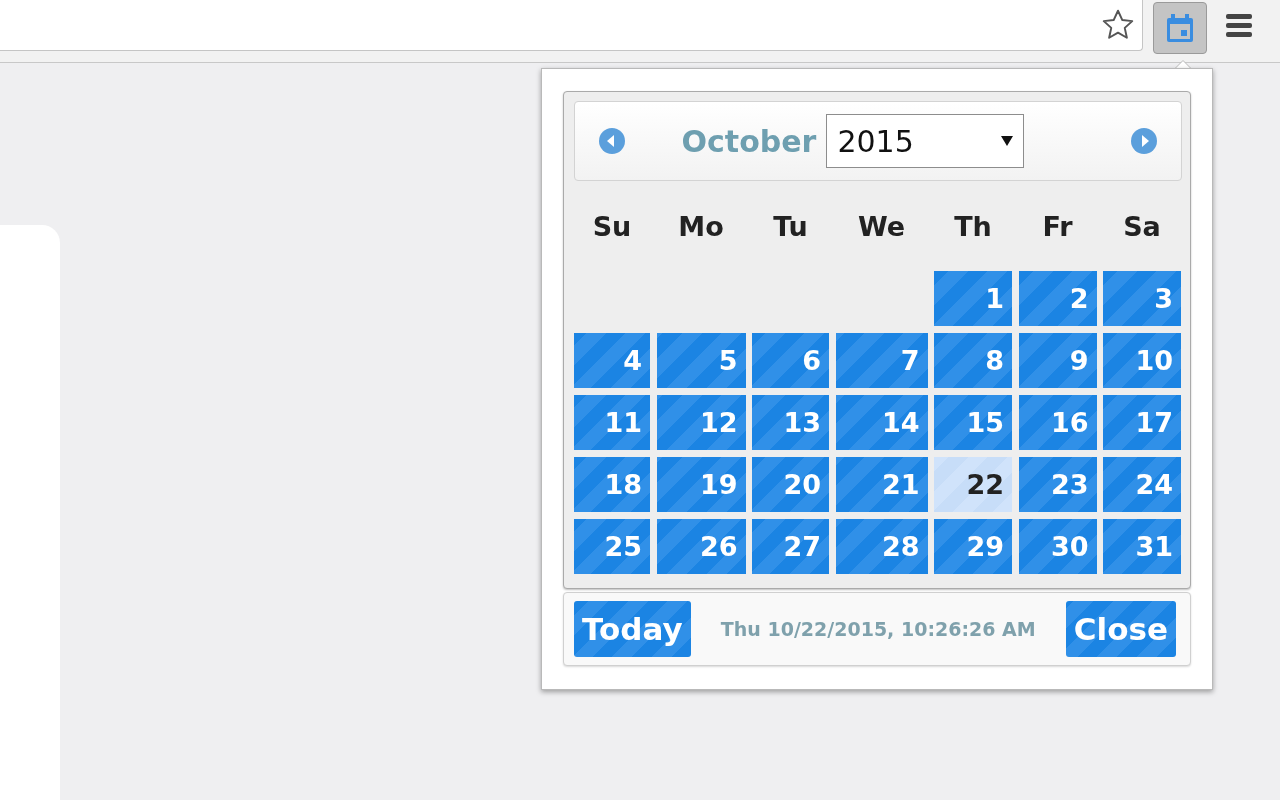 The image size is (1280, 800). Describe the element at coordinates (1142, 484) in the screenshot. I see `day-cell: 24` at that location.